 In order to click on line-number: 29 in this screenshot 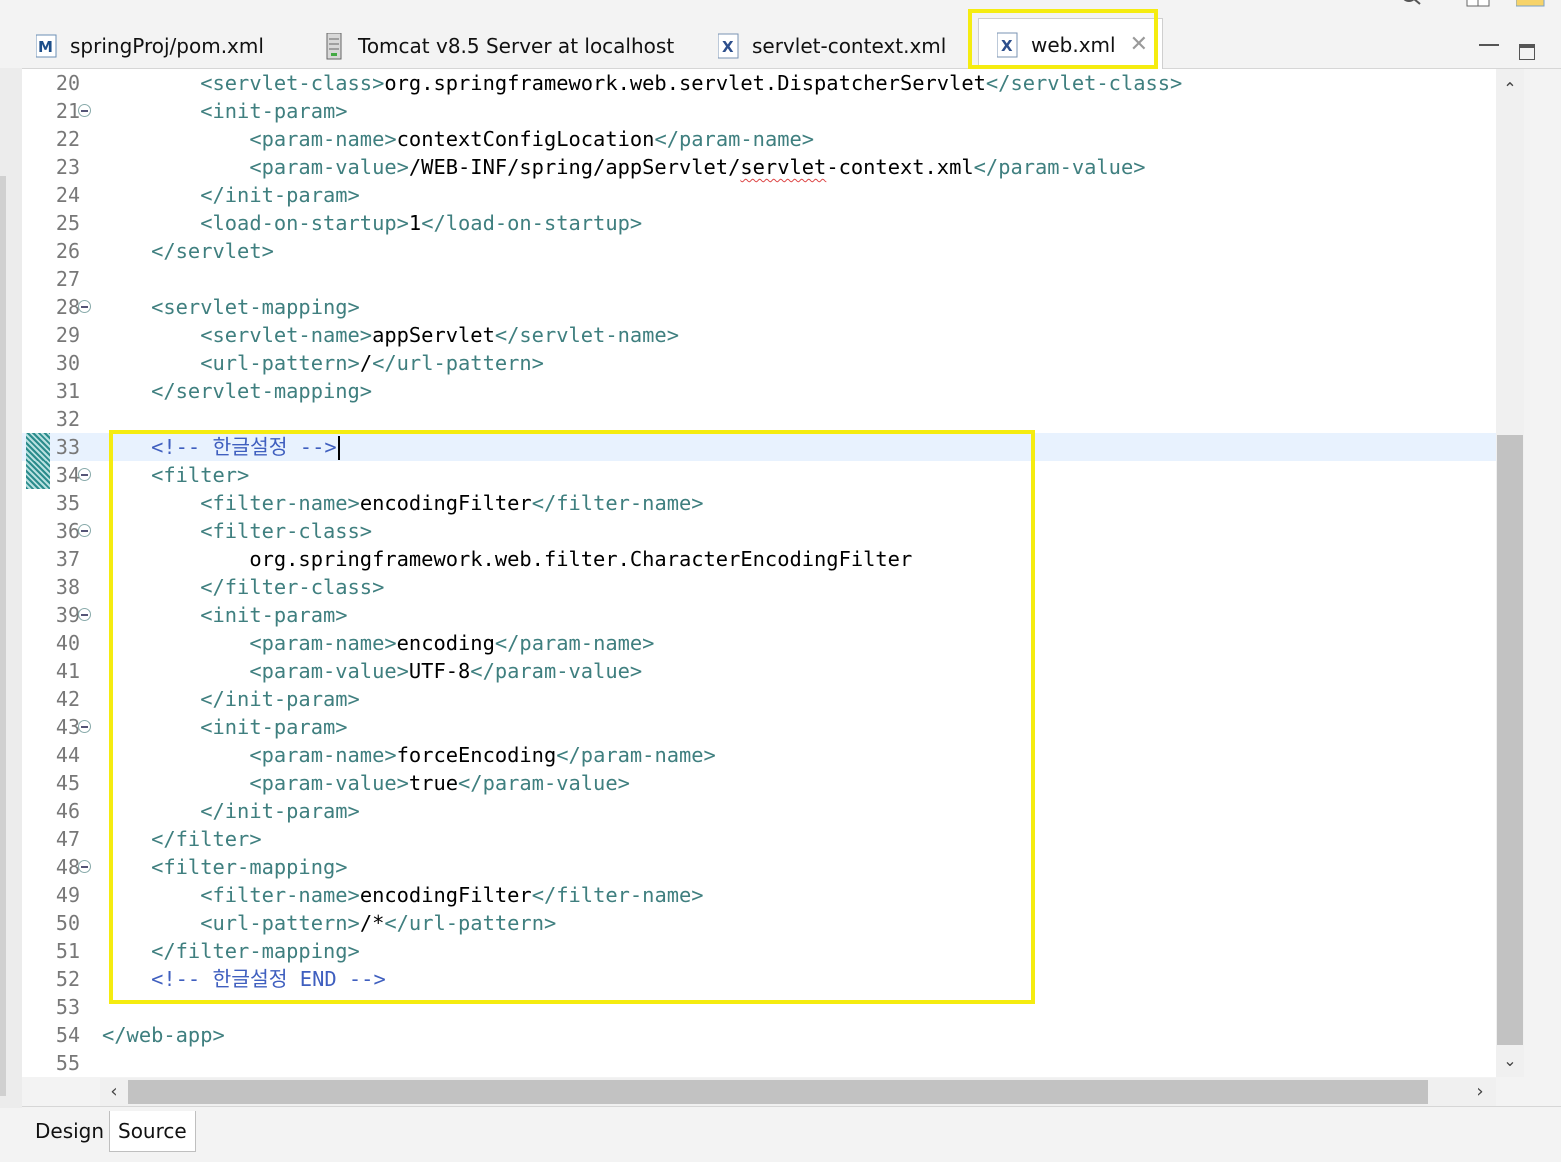, I will do `click(67, 335)`.